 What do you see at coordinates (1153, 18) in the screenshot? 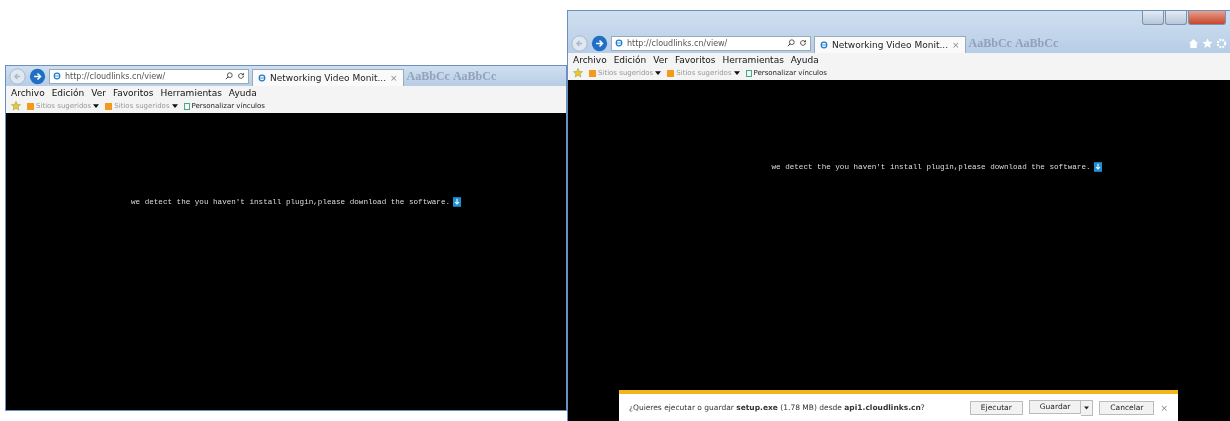
I see `minimize-button` at bounding box center [1153, 18].